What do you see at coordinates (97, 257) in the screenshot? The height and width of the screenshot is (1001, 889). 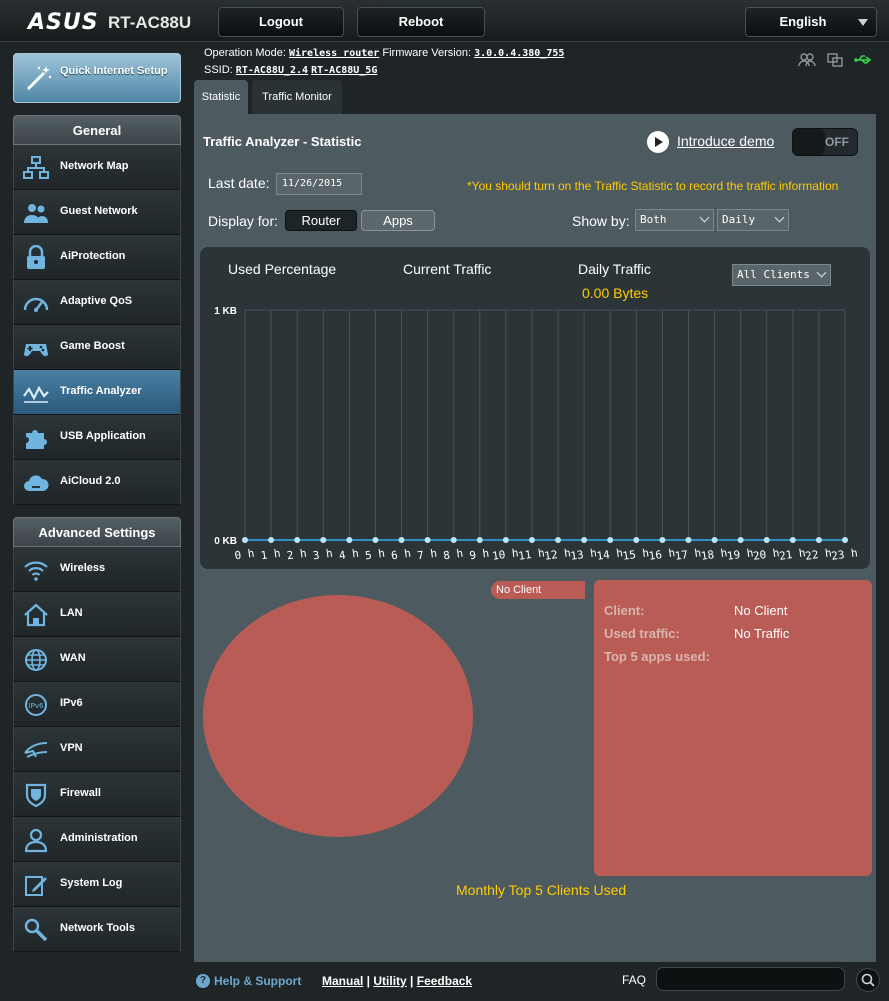 I see `menu-item-aiprotection: AiProtection` at bounding box center [97, 257].